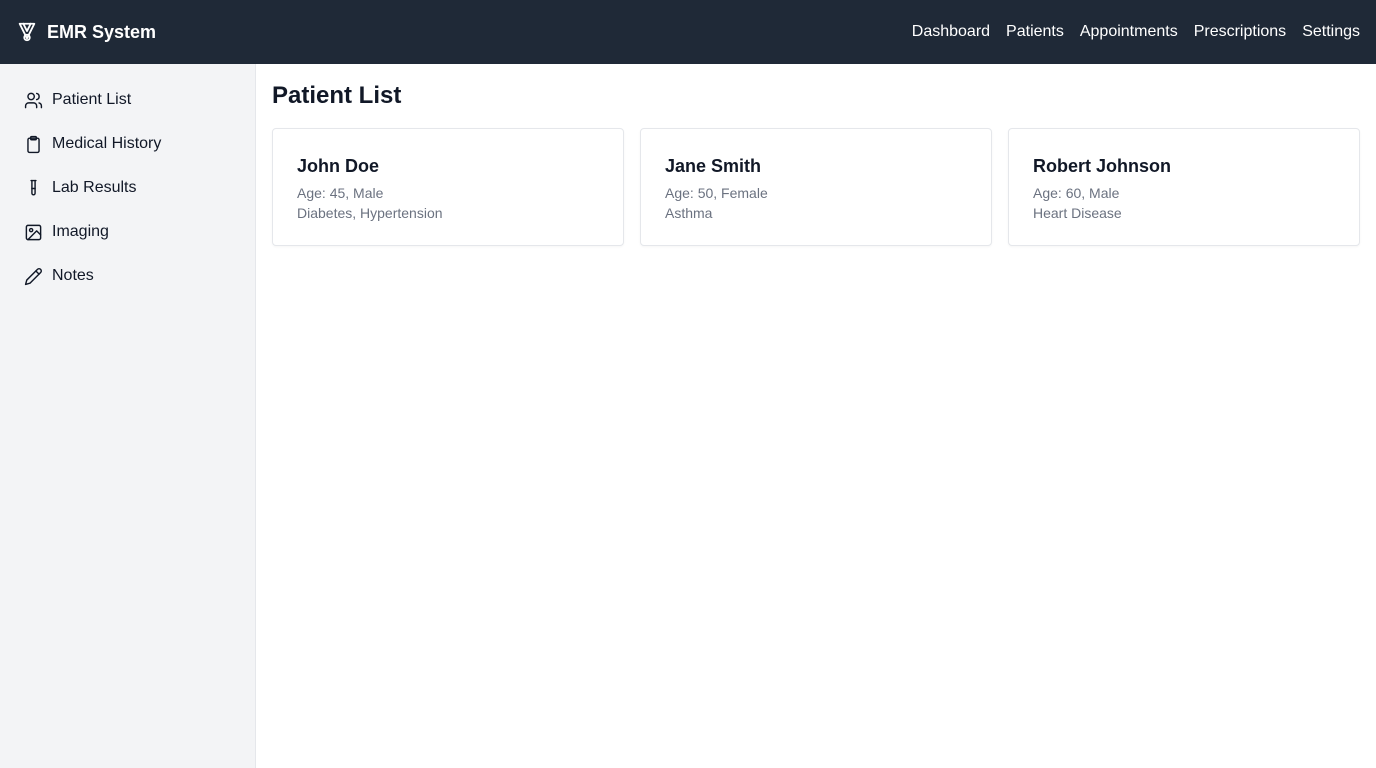 This screenshot has width=1376, height=768. I want to click on sidebar-item-label: Notes, so click(73, 275).